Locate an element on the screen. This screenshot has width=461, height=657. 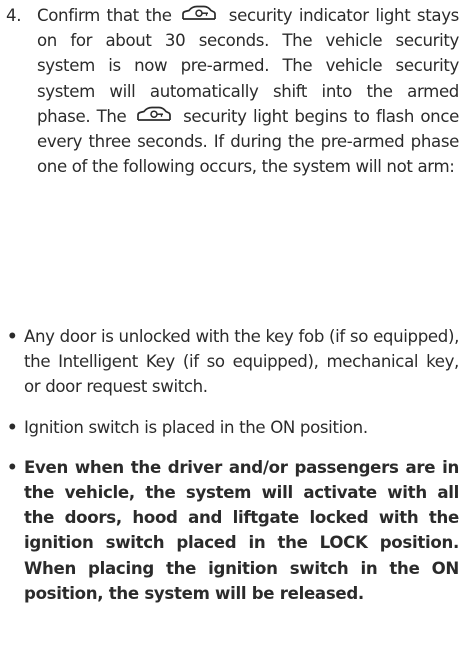
step-text-part1: Confirm that the is located at coordinates (104, 15).